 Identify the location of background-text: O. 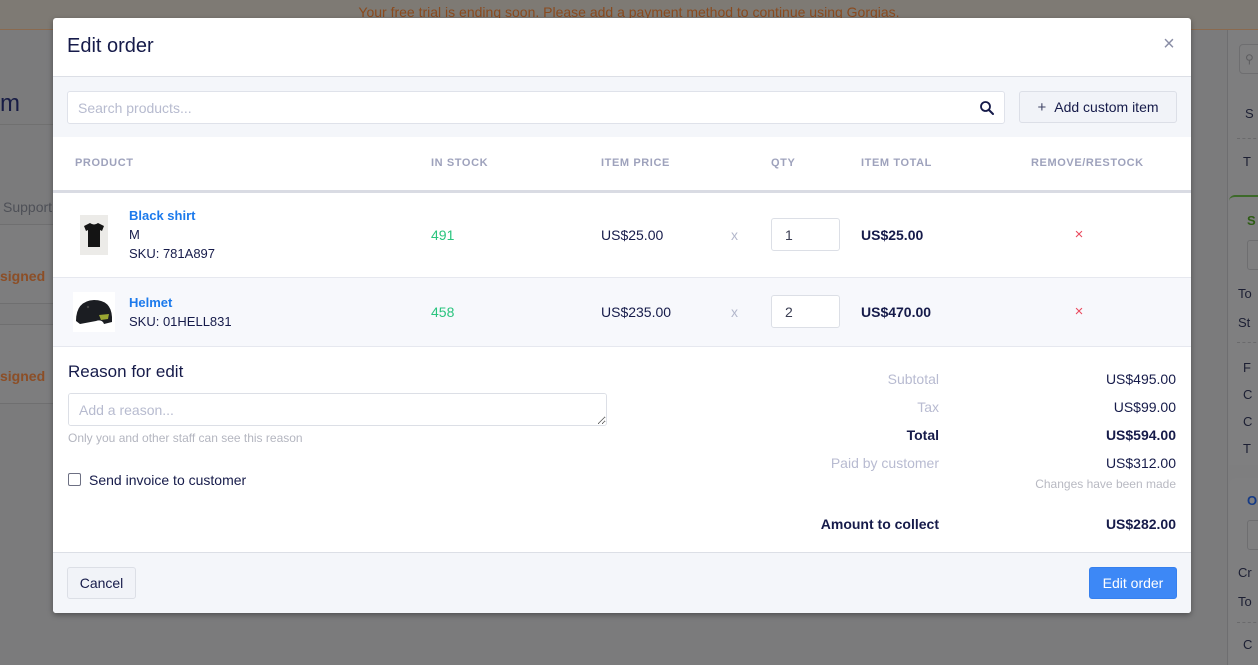
(1252, 500).